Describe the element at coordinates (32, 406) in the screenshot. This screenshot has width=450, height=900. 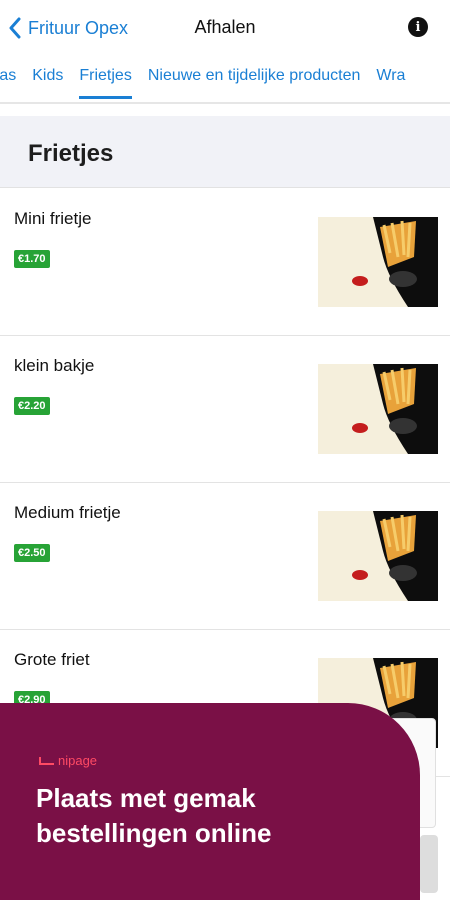
I see `price-badge: €2.20` at that location.